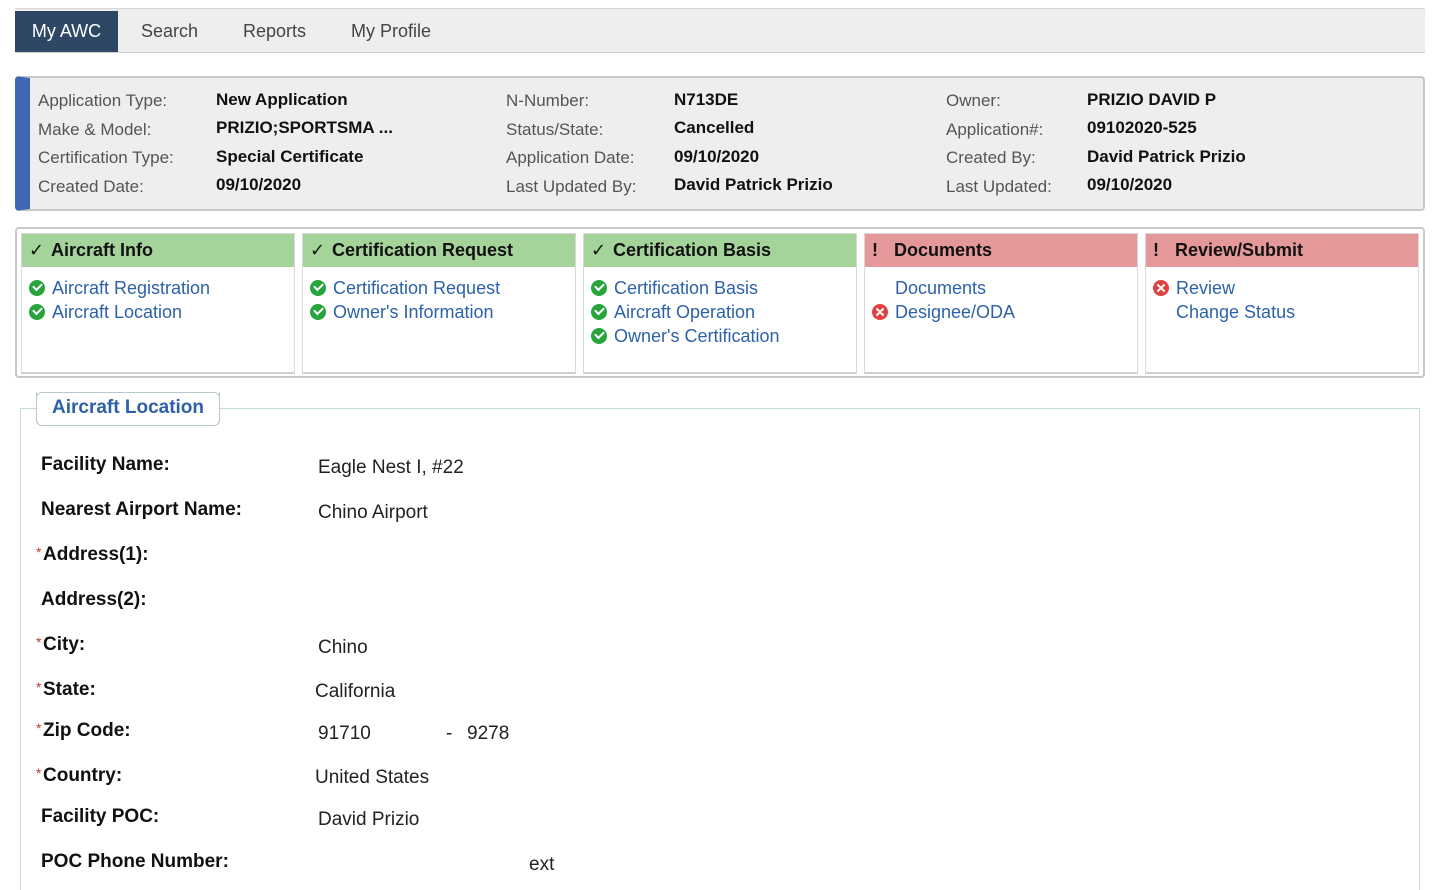 The height and width of the screenshot is (890, 1438). I want to click on summary-value: New Application, so click(282, 99).